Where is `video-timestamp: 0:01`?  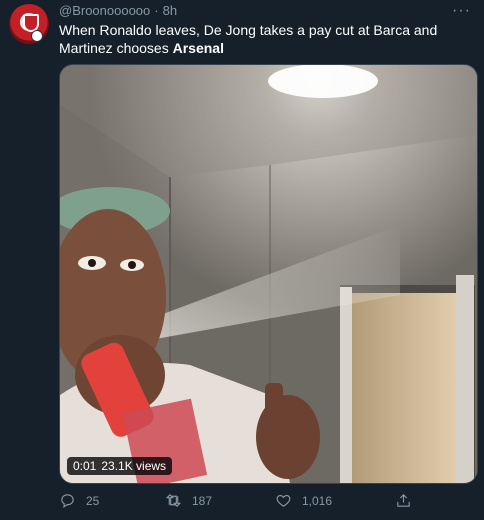 video-timestamp: 0:01 is located at coordinates (85, 466).